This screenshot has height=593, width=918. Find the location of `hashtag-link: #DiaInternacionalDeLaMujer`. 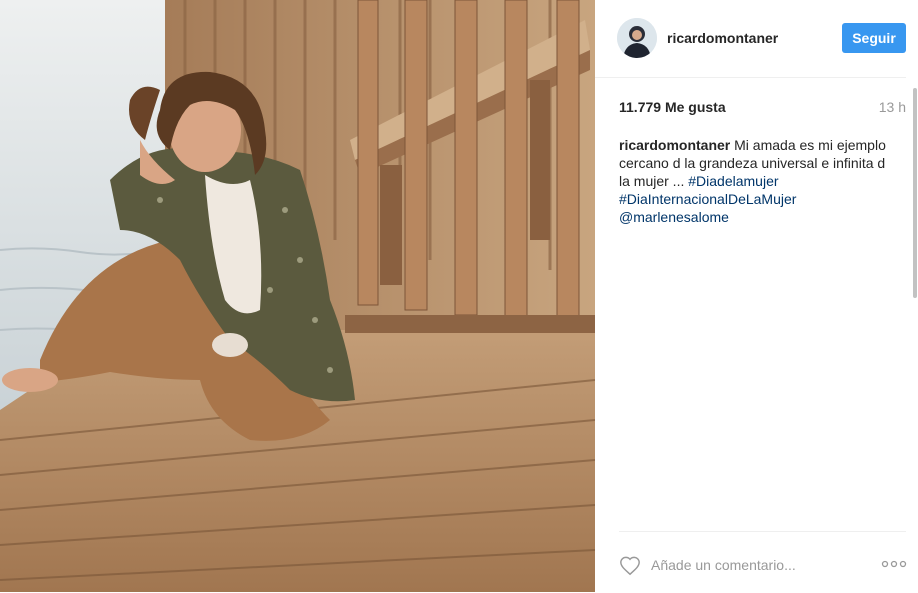

hashtag-link: #DiaInternacionalDeLaMujer is located at coordinates (707, 199).